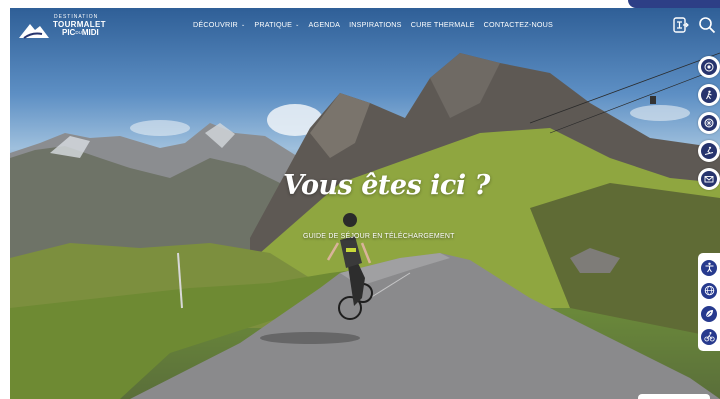  What do you see at coordinates (674, 4) in the screenshot?
I see `header-corner-tab` at bounding box center [674, 4].